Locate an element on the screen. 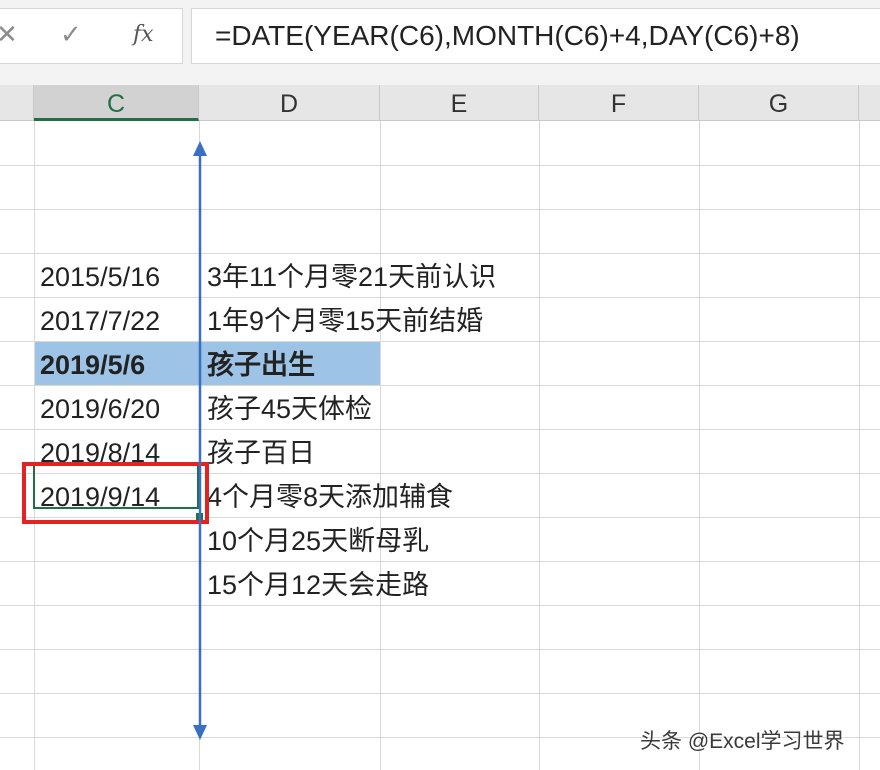 This screenshot has height=770, width=880. arrow-head-down-icon is located at coordinates (200, 732).